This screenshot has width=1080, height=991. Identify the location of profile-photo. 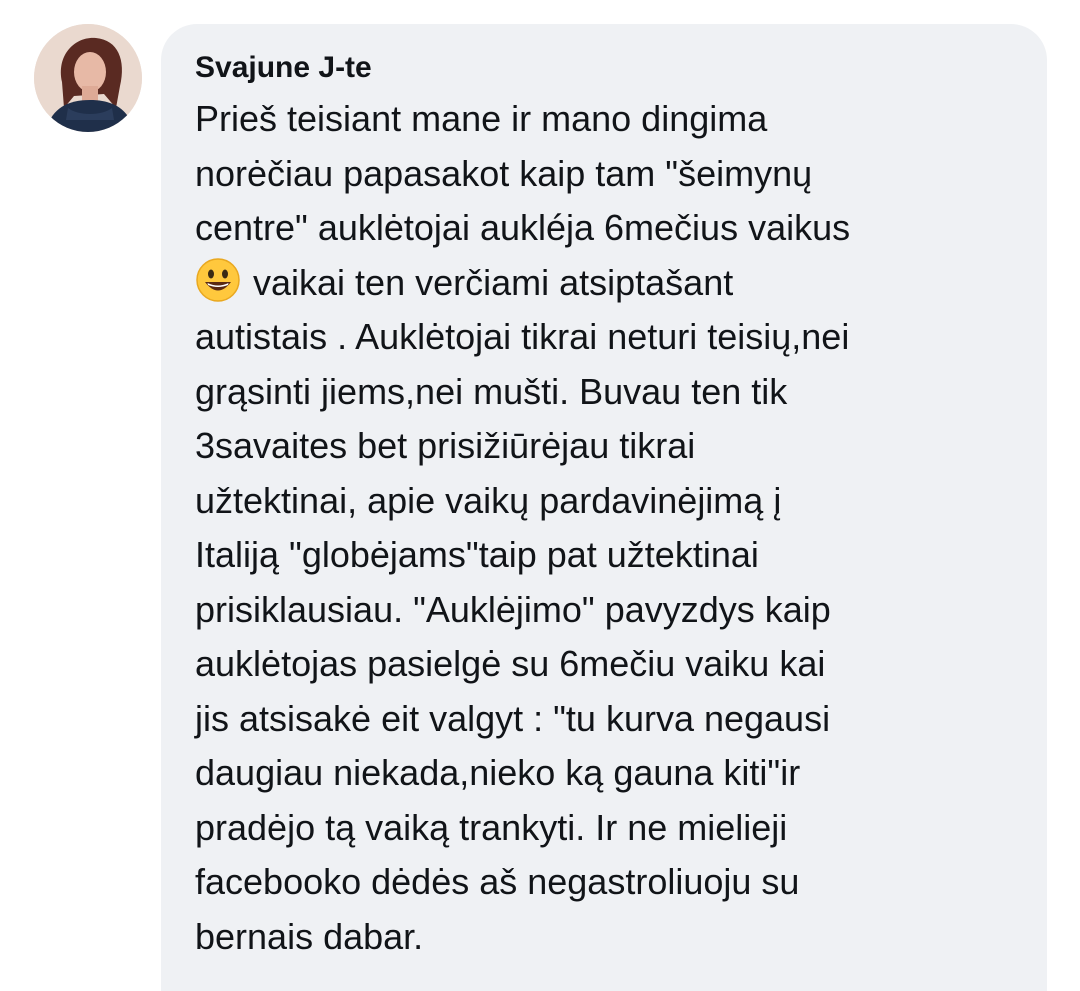
(88, 78).